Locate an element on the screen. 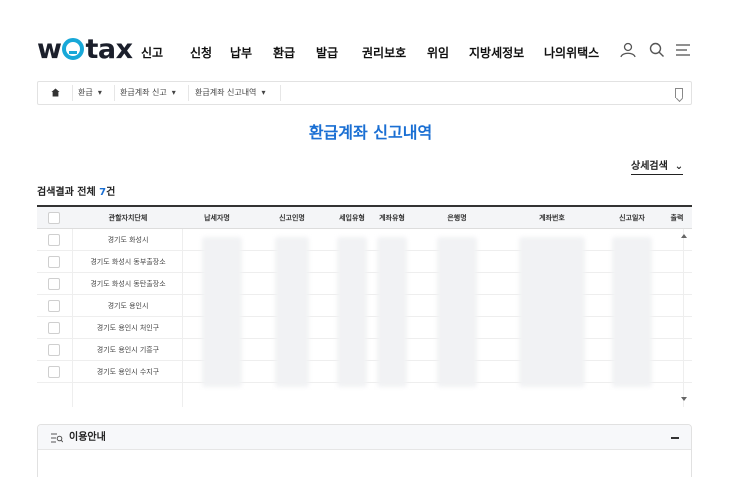  usage-guide-header: 이용안내 is located at coordinates (364, 437).